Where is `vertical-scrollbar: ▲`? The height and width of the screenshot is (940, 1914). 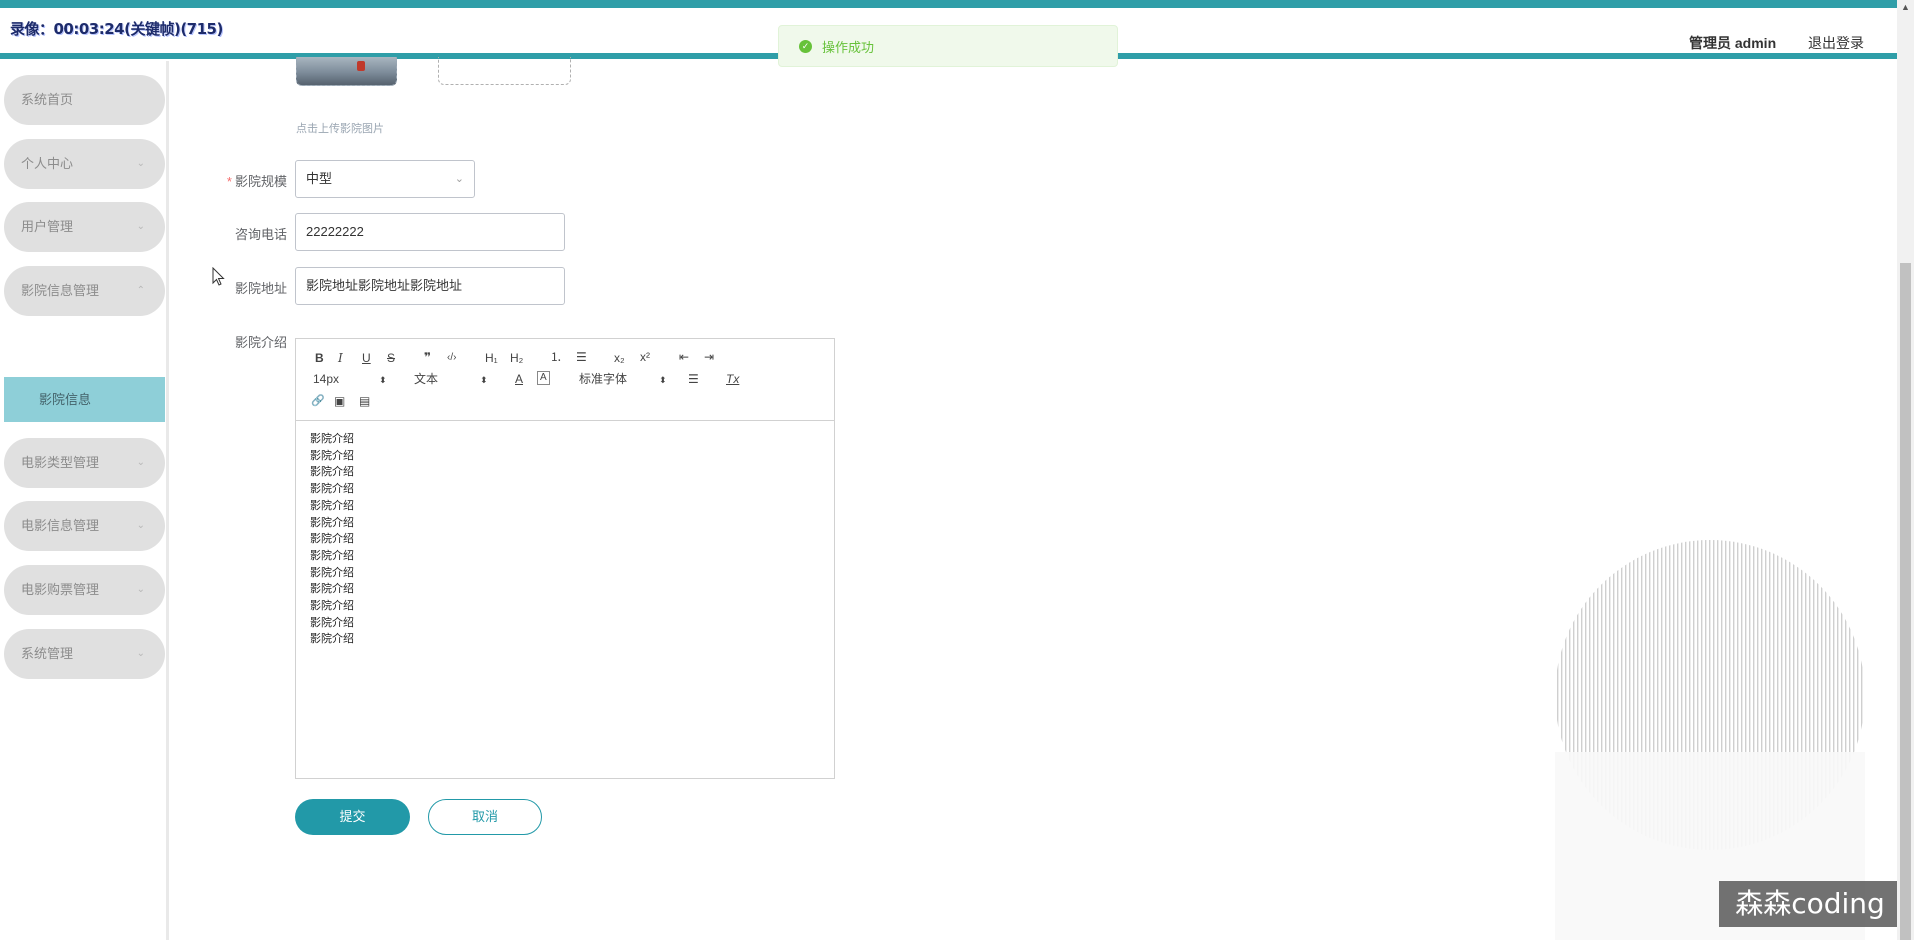
vertical-scrollbar: ▲ is located at coordinates (1905, 470).